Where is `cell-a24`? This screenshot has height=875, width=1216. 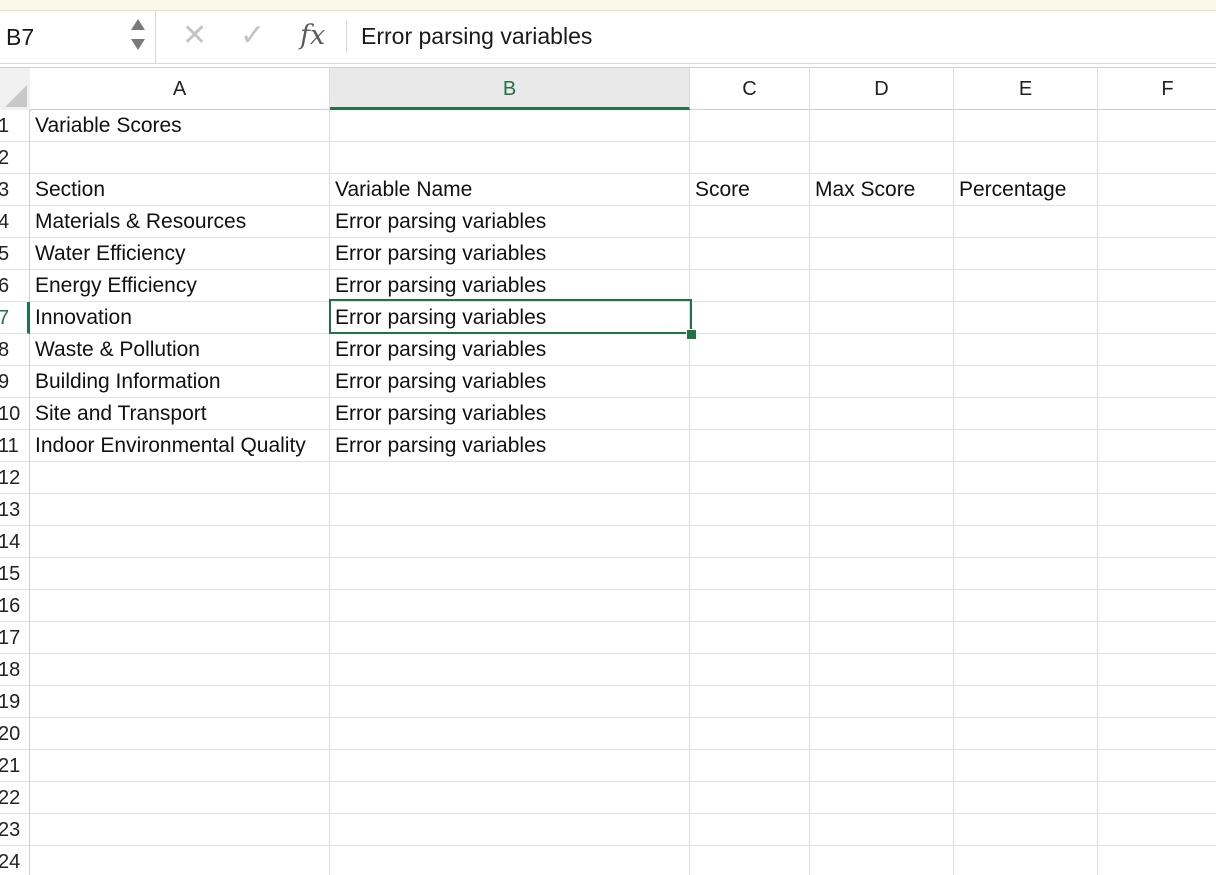 cell-a24 is located at coordinates (180, 860).